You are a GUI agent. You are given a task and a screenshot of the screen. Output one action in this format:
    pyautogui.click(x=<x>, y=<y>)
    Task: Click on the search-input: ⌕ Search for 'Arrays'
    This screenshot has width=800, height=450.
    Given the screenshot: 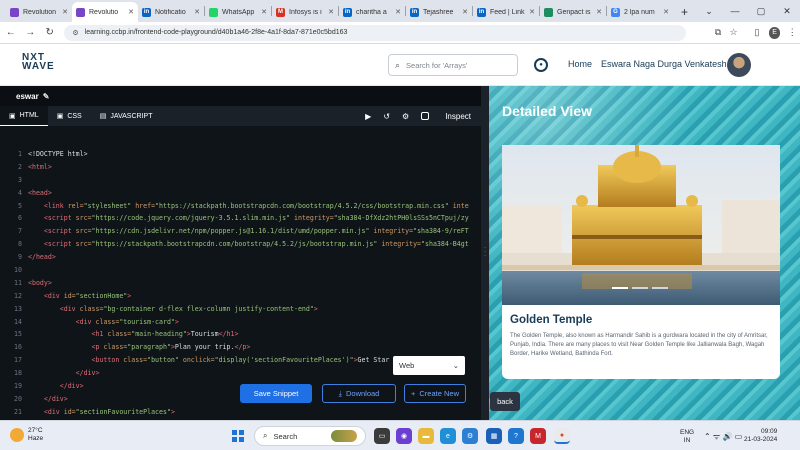 What is the action you would take?
    pyautogui.click(x=453, y=65)
    